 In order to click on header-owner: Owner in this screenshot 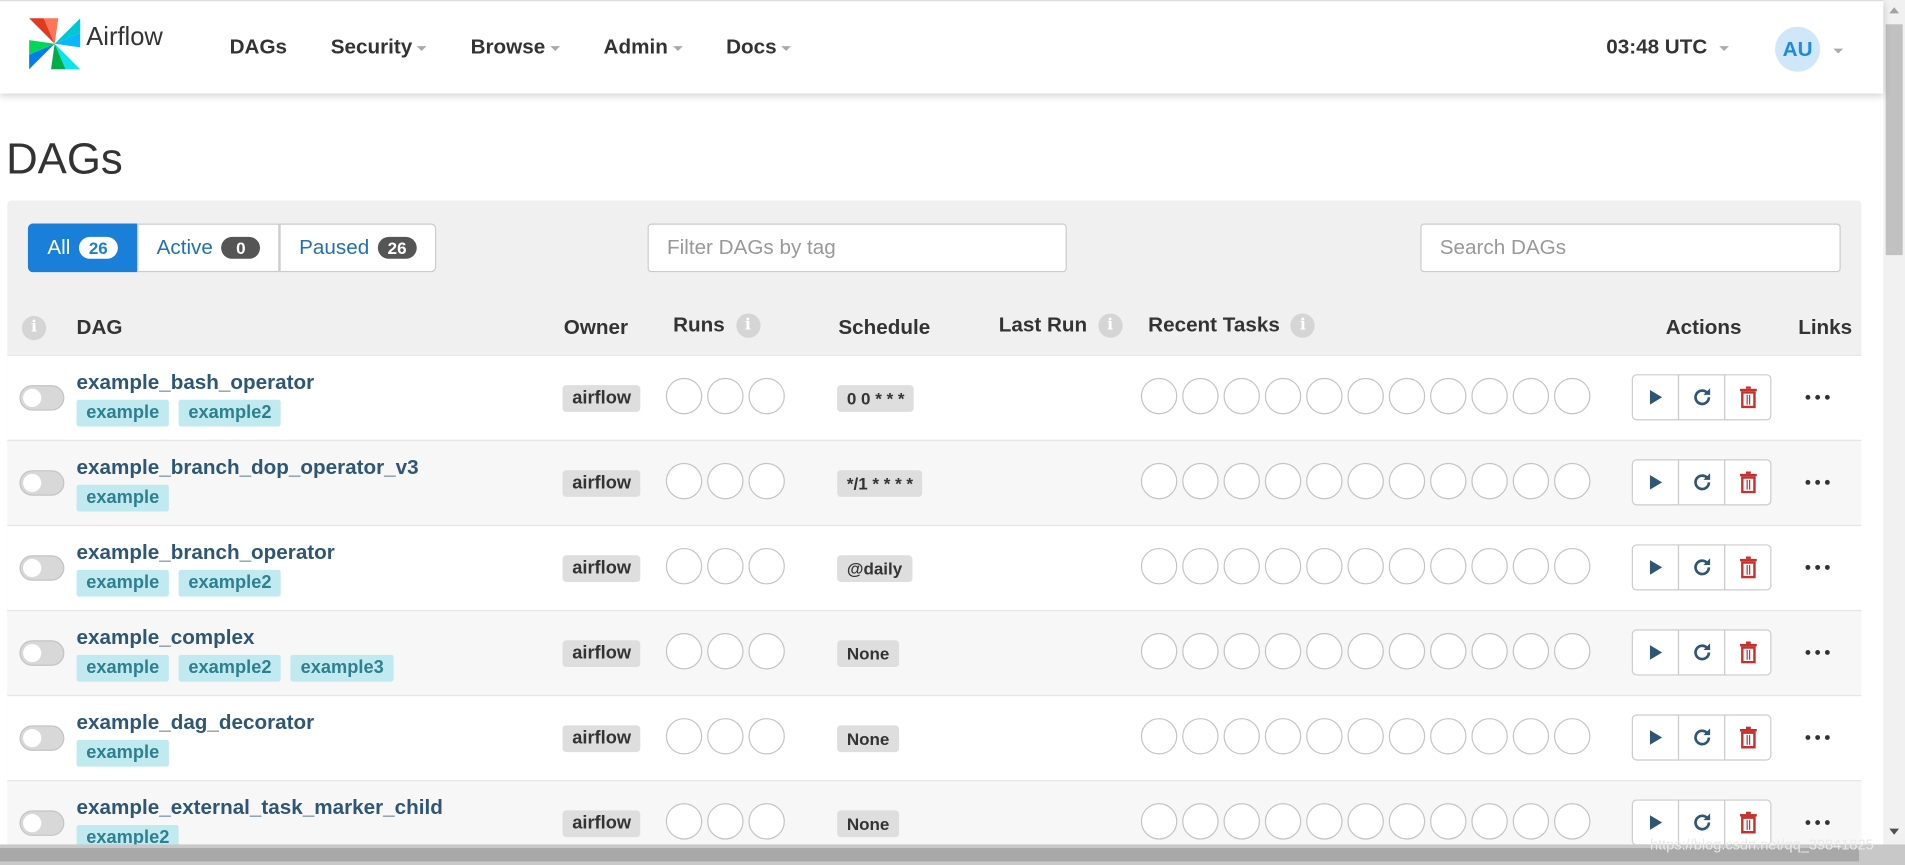, I will do `click(596, 328)`.